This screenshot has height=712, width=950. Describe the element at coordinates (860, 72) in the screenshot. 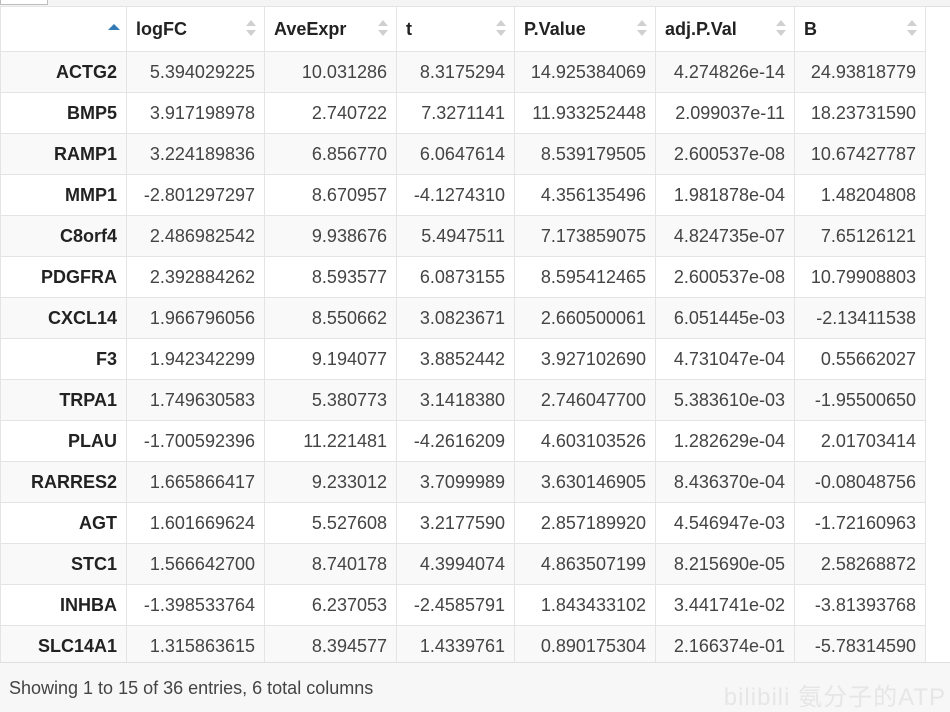

I see `table-cell: 24.93818779` at that location.